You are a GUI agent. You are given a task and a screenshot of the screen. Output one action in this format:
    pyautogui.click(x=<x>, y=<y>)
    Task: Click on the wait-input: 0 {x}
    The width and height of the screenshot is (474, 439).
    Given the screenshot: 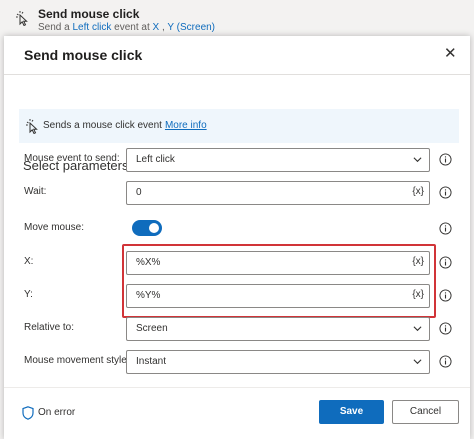 What is the action you would take?
    pyautogui.click(x=278, y=193)
    